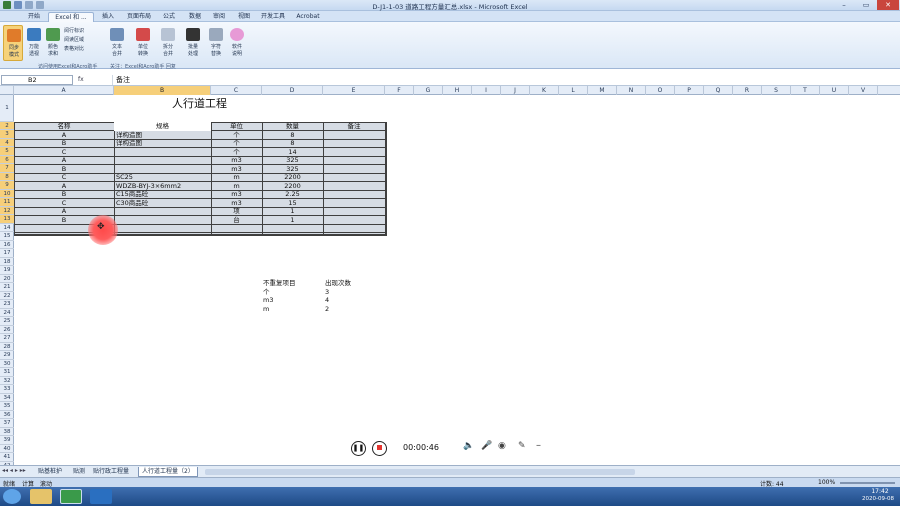 The height and width of the screenshot is (506, 900). I want to click on small-button-read-area: 阅读区域, so click(84, 40).